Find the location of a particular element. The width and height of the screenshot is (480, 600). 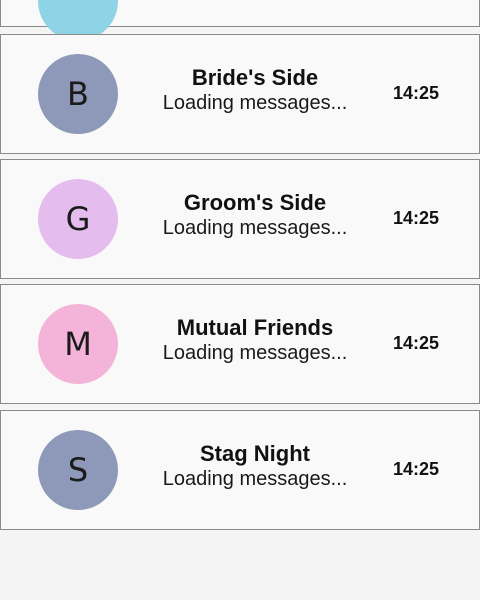

avatar-initial: M is located at coordinates (78, 344).